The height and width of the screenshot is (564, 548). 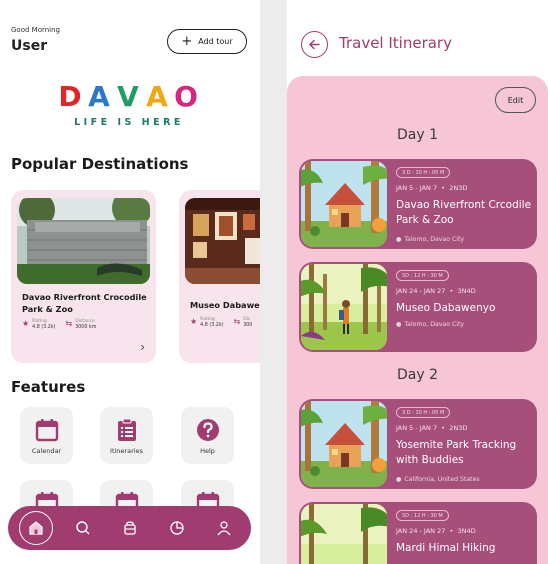 I want to click on help-icon, so click(x=207, y=430).